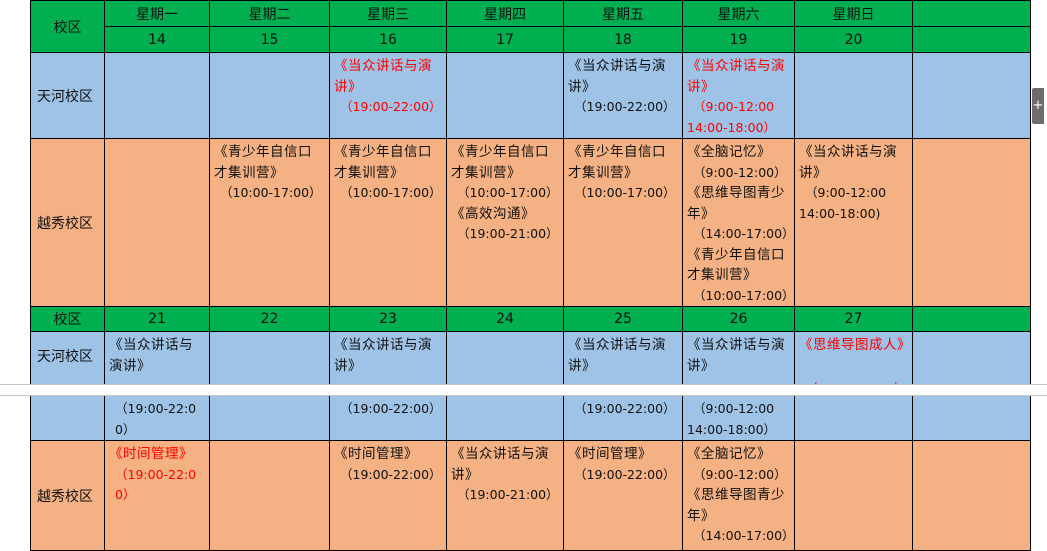 This screenshot has height=551, width=1047. Describe the element at coordinates (738, 13) in the screenshot. I see `day-header-sat: 星期六` at that location.